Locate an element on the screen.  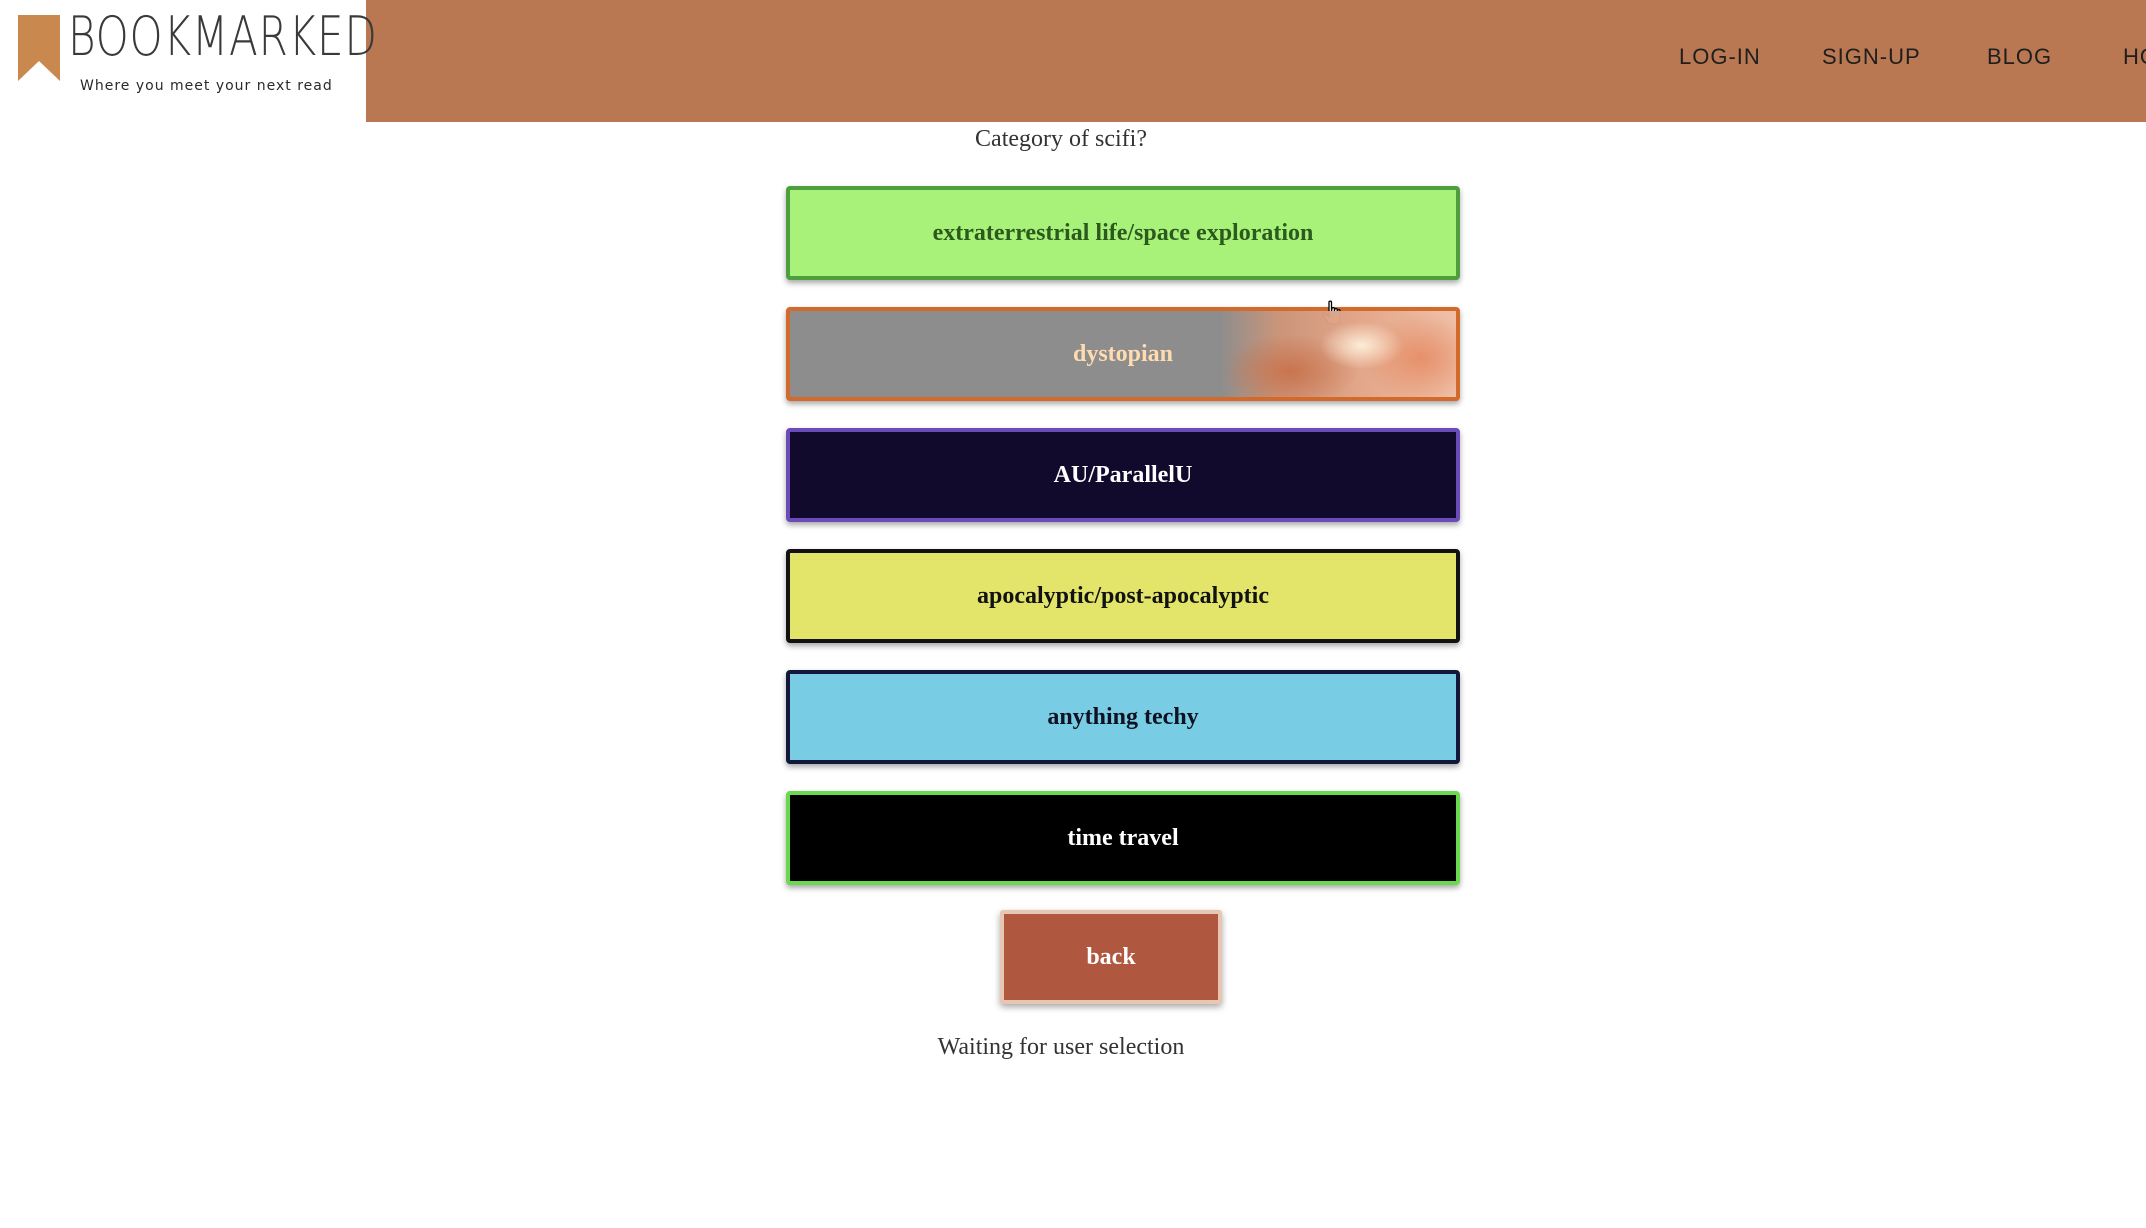
option-extraterrestrial-button: extraterrestrial life/space exploration is located at coordinates (1123, 233).